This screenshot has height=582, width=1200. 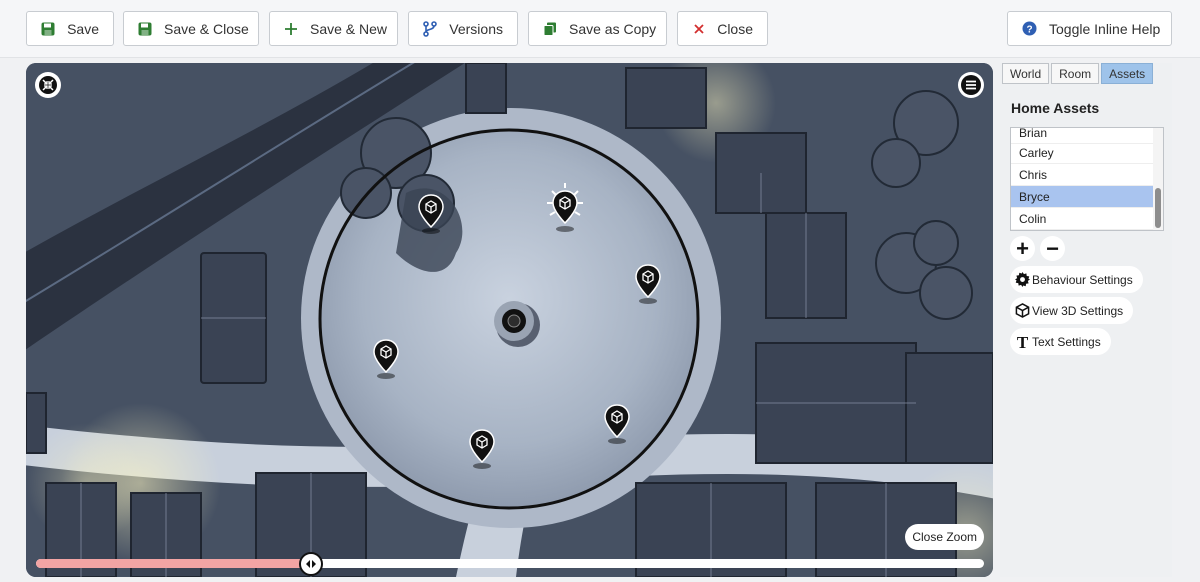 What do you see at coordinates (191, 28) in the screenshot?
I see `save-and-close-button: Save & Close` at bounding box center [191, 28].